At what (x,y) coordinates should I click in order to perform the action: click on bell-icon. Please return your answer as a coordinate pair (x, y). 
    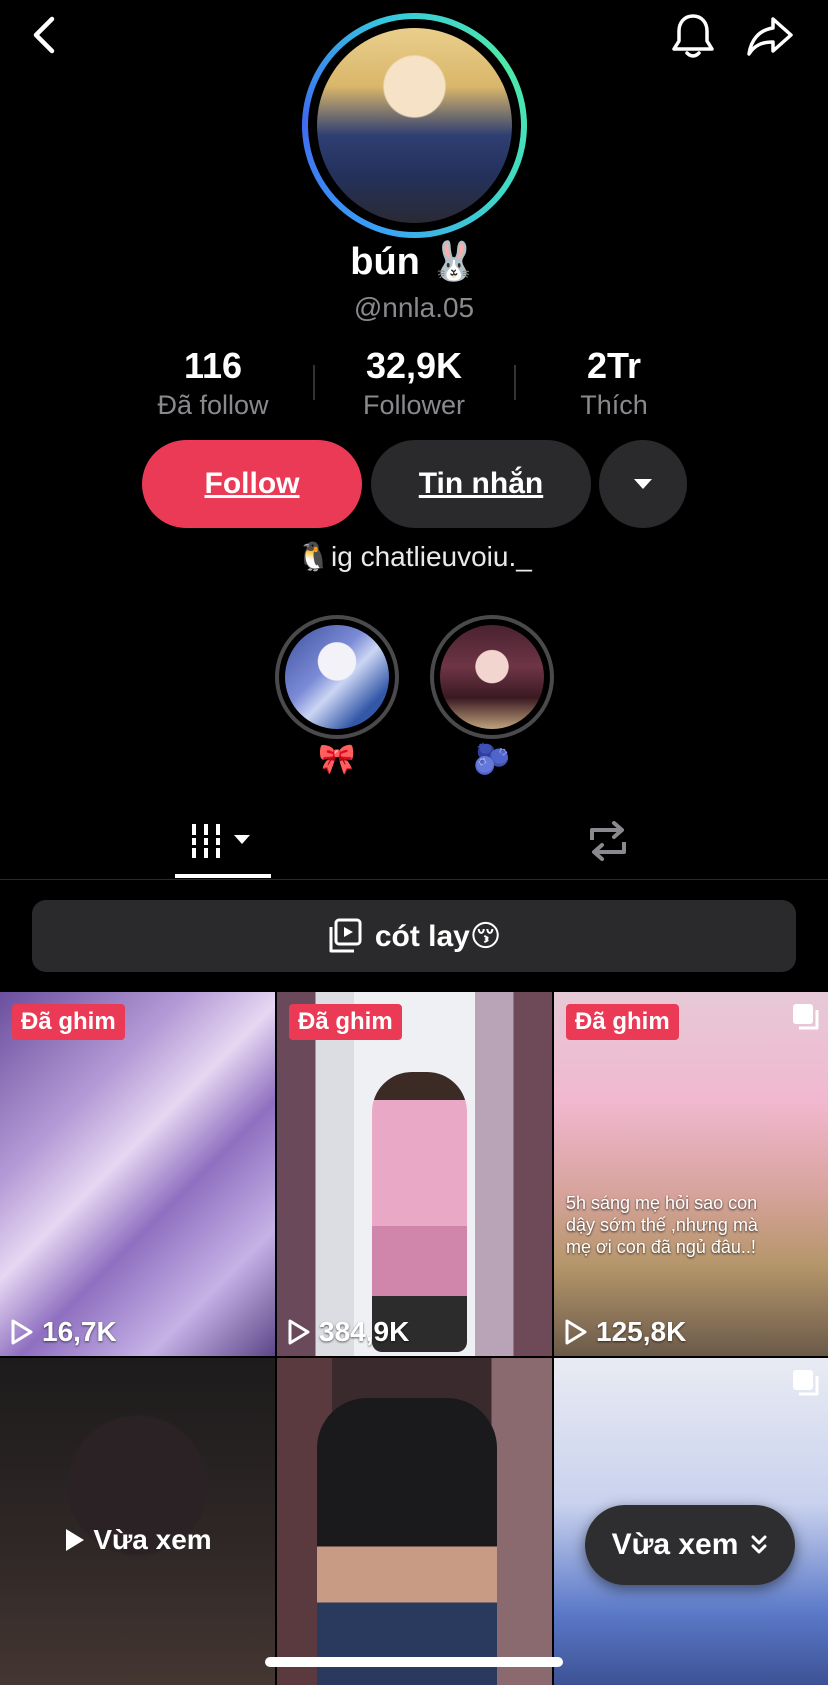
    Looking at the image, I should click on (692, 35).